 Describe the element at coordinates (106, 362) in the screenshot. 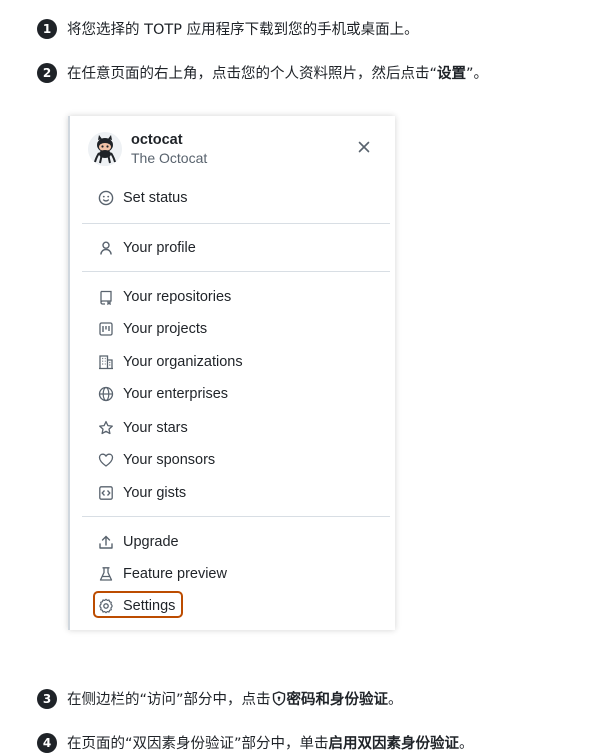

I see `organization-icon` at that location.